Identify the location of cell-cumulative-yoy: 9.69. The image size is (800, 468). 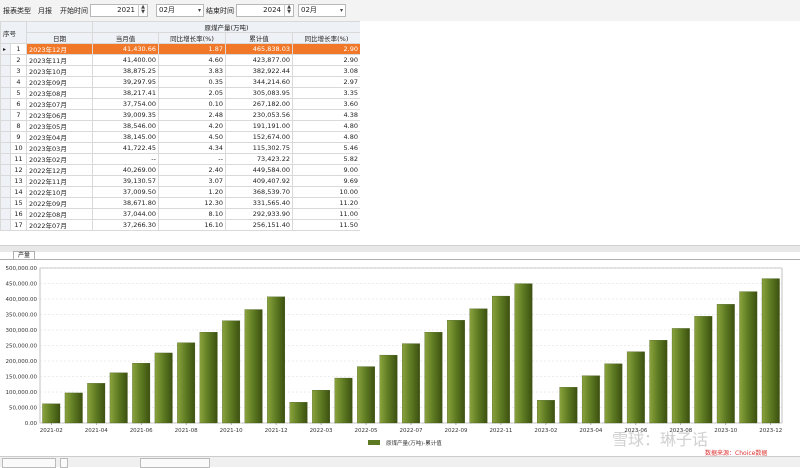
(326, 181).